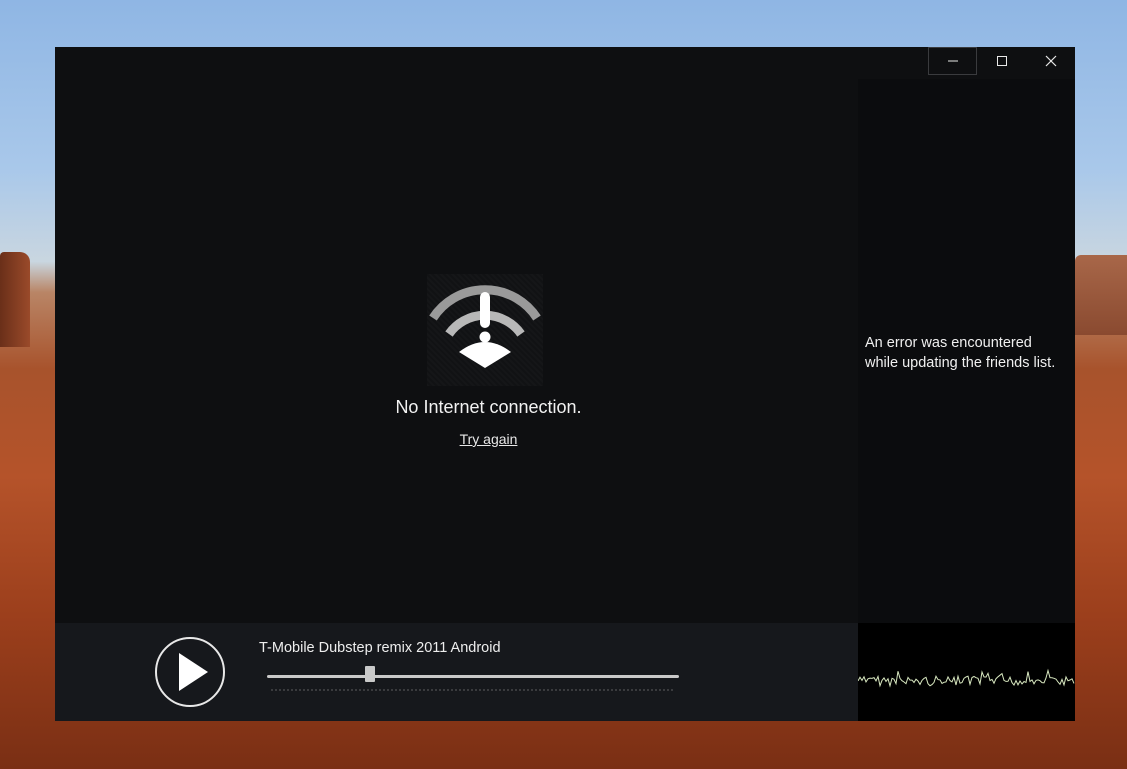 This screenshot has width=1127, height=769. What do you see at coordinates (960, 363) in the screenshot?
I see `friends-error-line-2: while updating the friends list.` at bounding box center [960, 363].